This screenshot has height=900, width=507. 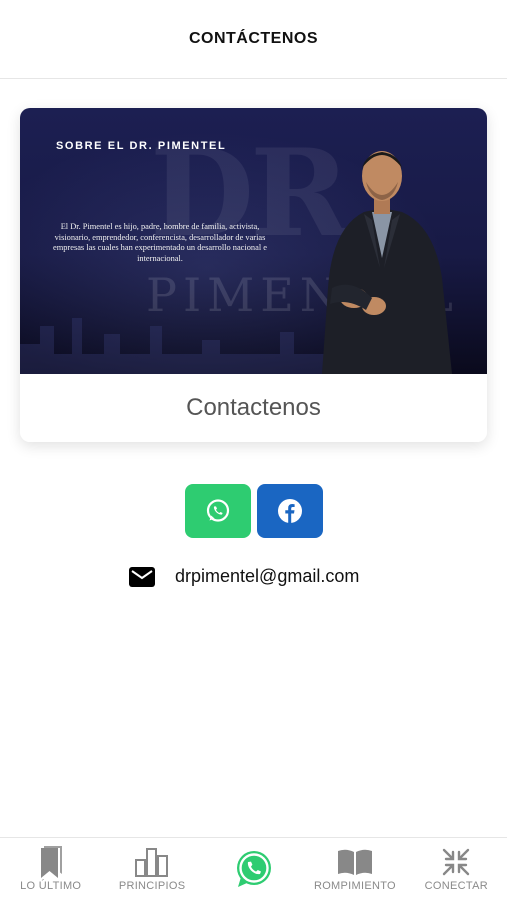 What do you see at coordinates (354, 862) in the screenshot?
I see `open-book-icon` at bounding box center [354, 862].